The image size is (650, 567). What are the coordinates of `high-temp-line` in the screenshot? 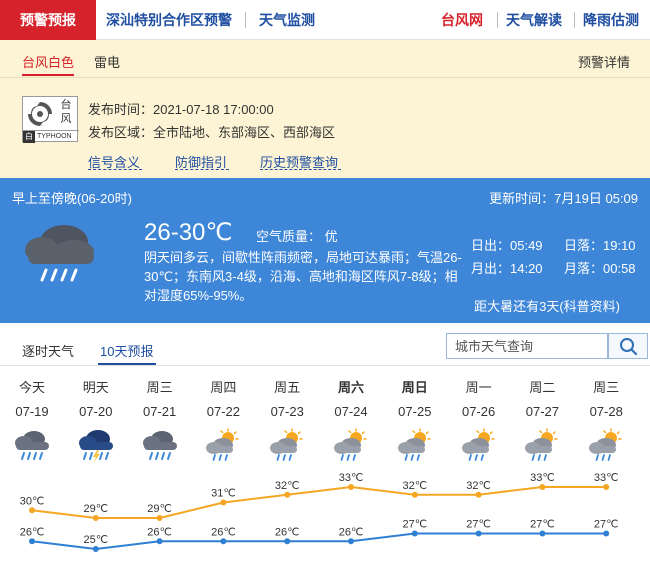 It's located at (319, 502).